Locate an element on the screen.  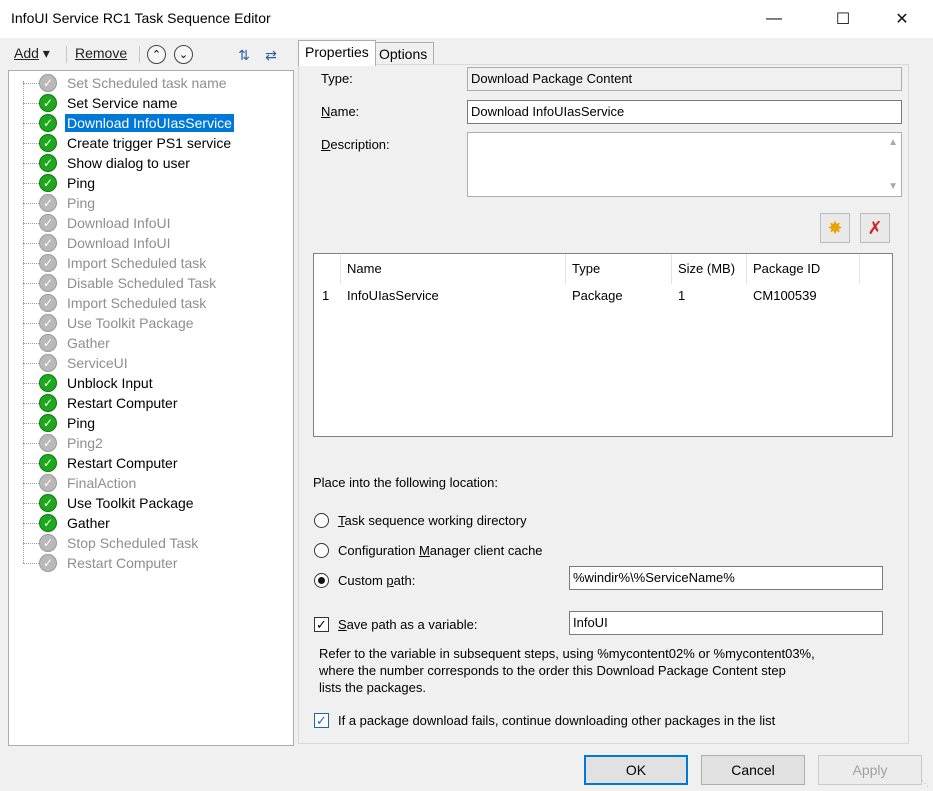
column-header-package-id: Package ID is located at coordinates (803, 269).